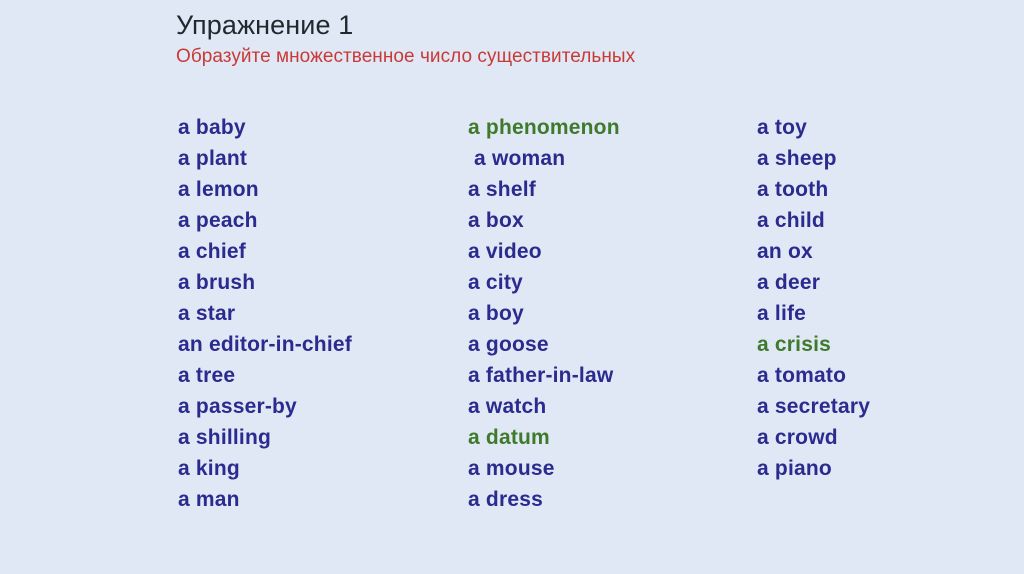 Image resolution: width=1024 pixels, height=574 pixels. I want to click on page-title: Упражнение 1, so click(265, 25).